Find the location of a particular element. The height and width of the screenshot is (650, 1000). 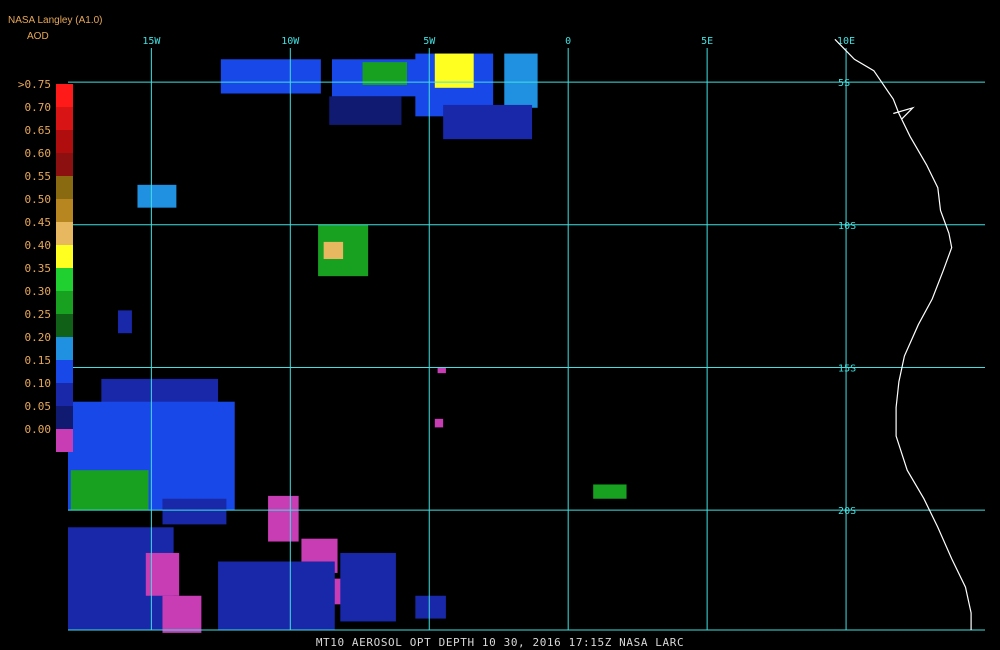

legend-label: >0.75 is located at coordinates (34, 84).